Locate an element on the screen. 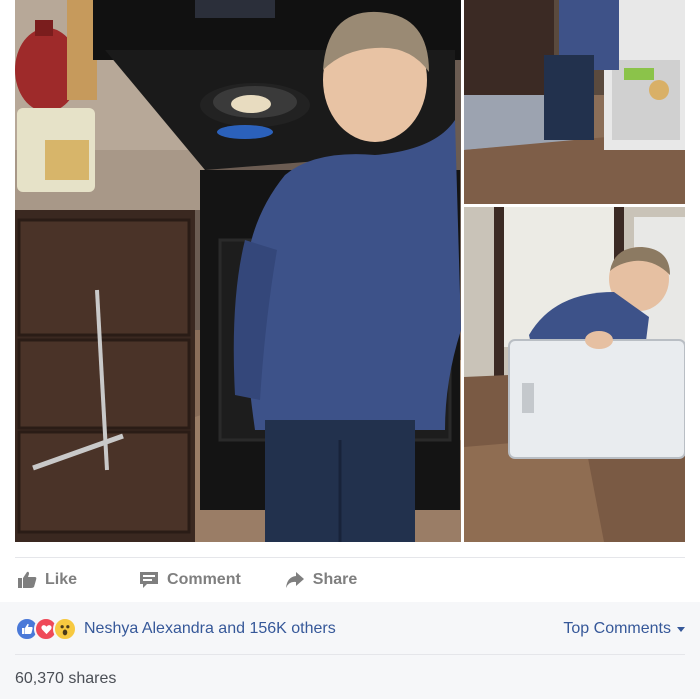  top-comments-dropdown: Top Comments is located at coordinates (624, 629).